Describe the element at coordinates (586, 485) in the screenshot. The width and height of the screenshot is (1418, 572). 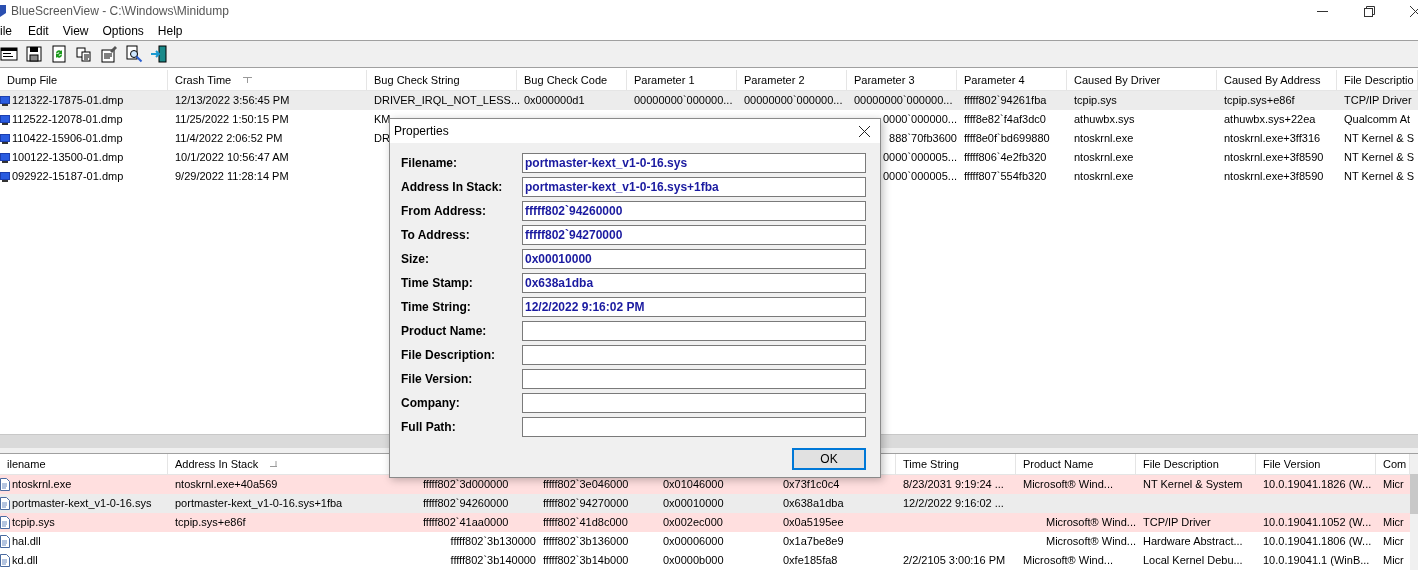
I see `table-cell-text: fffff802`3e046000` at that location.